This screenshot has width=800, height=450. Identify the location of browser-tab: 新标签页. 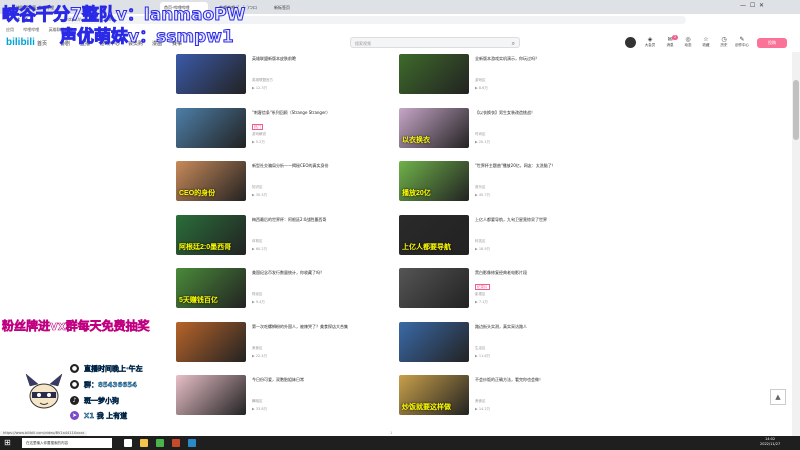
(294, 8).